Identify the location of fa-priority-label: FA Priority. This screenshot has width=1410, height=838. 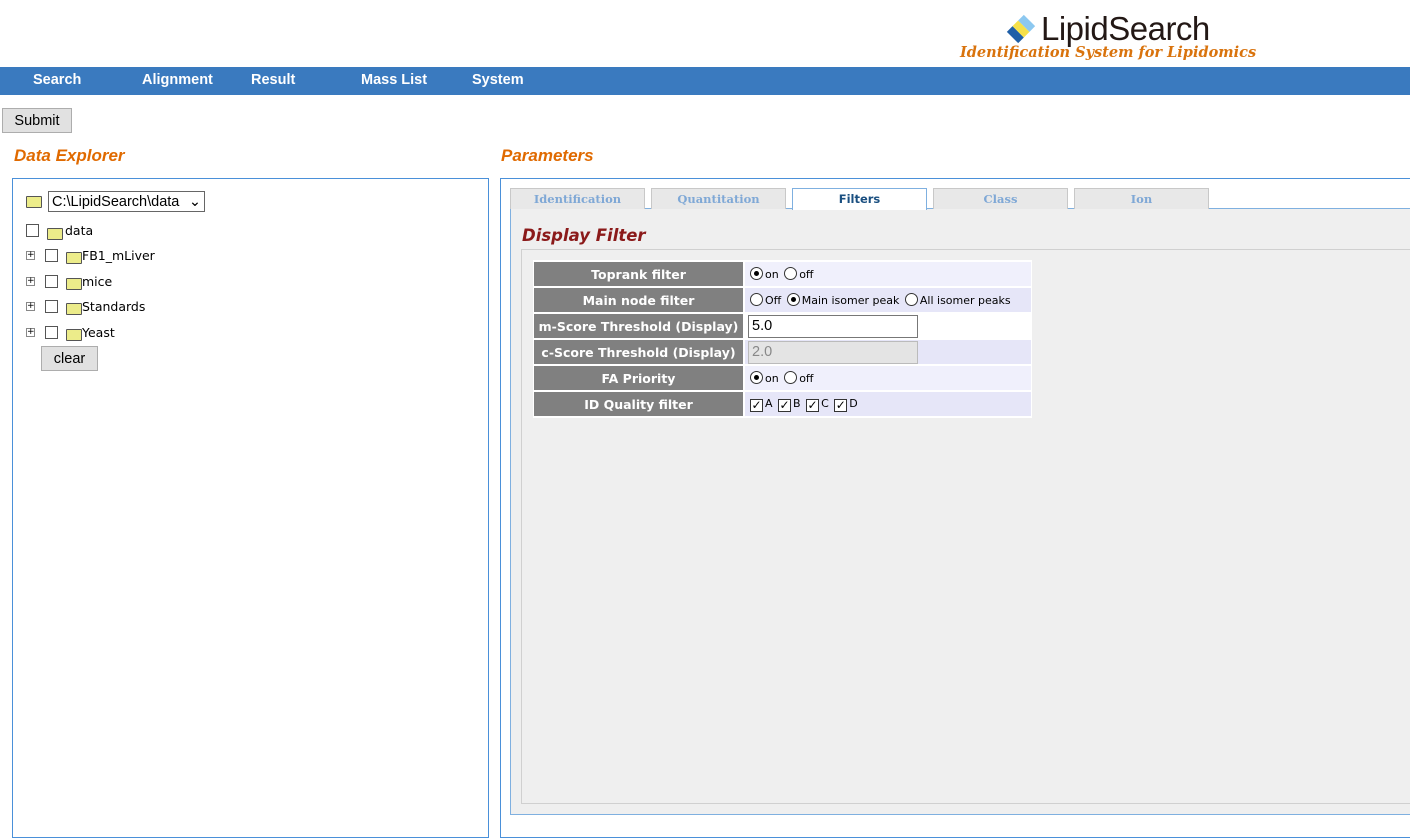
(639, 378).